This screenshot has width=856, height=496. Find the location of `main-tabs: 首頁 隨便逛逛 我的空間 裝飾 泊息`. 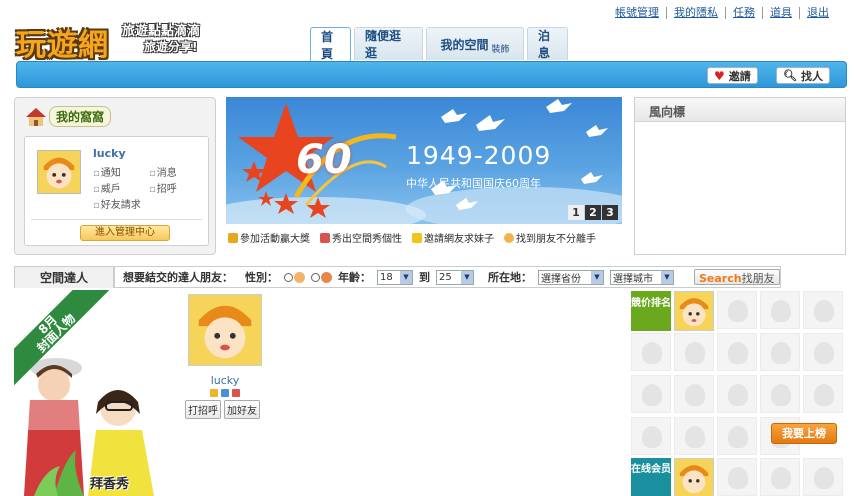

main-tabs: 首頁 隨便逛逛 我的空間 裝飾 泊息 is located at coordinates (439, 44).